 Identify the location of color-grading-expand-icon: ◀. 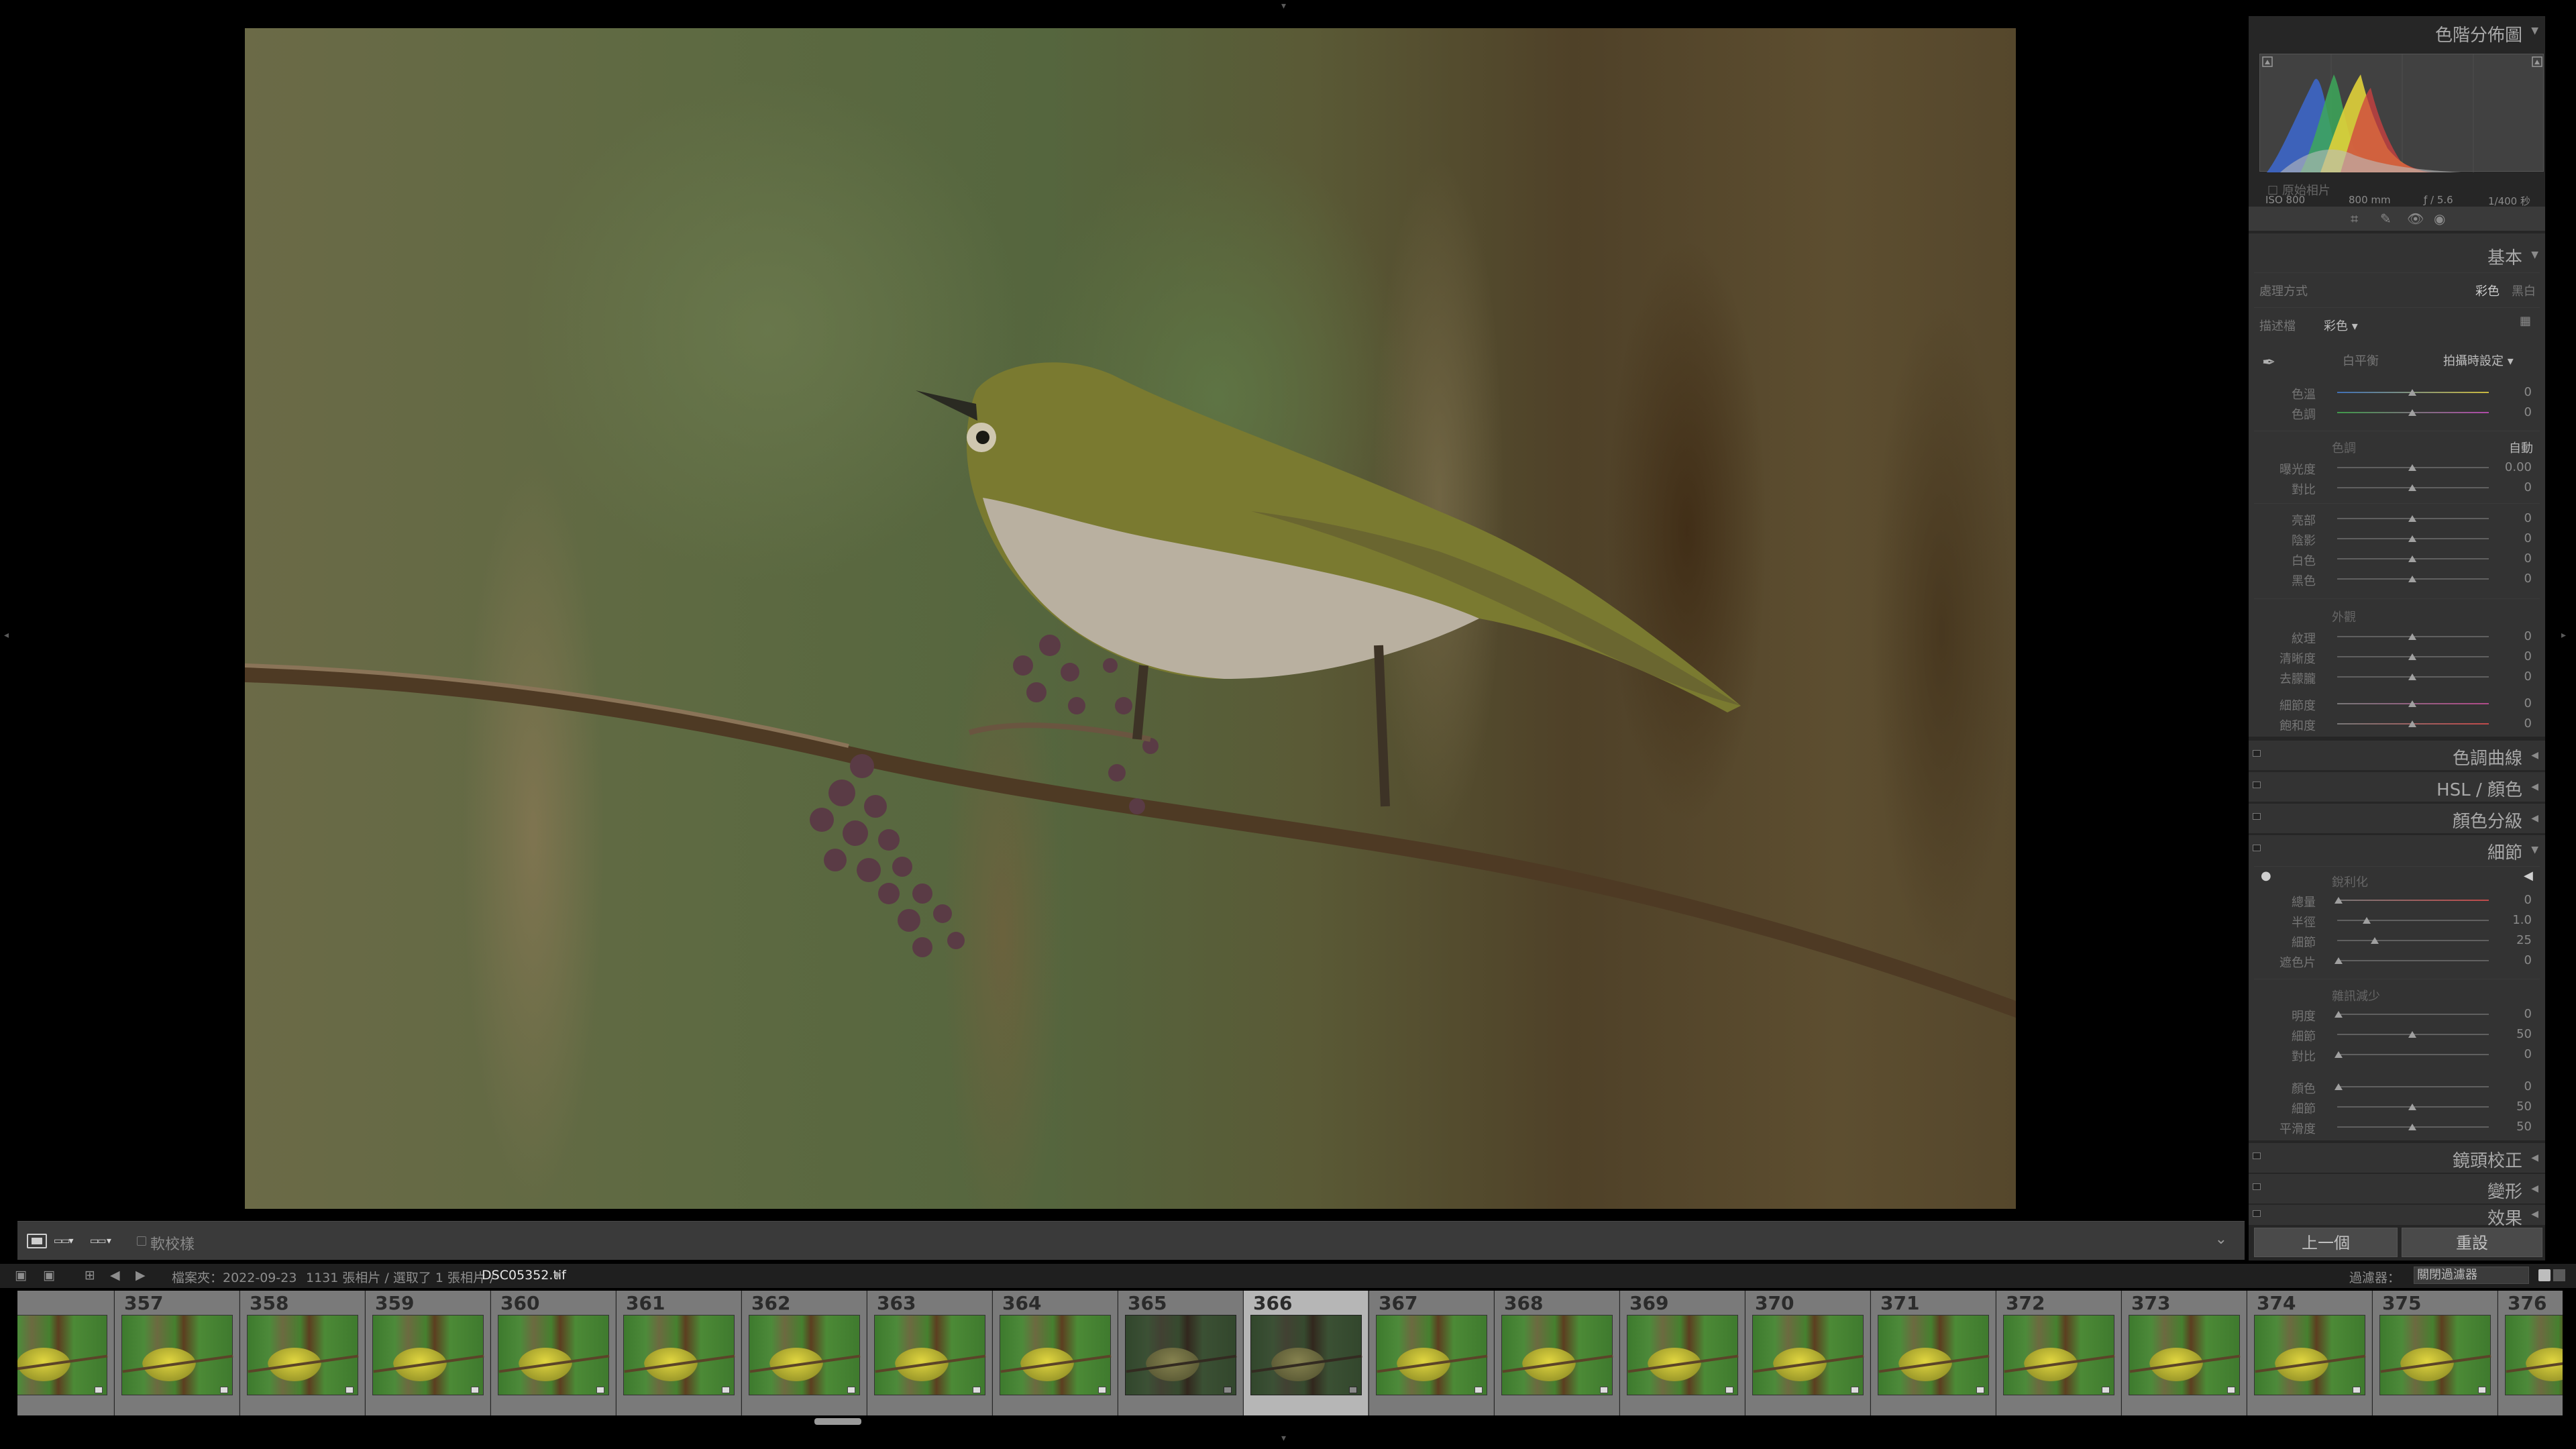
(2534, 818).